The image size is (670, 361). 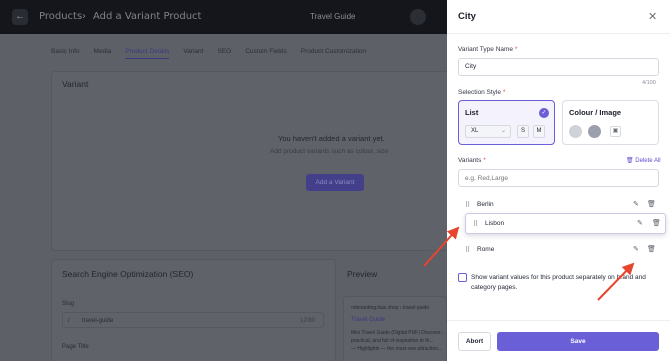 What do you see at coordinates (20, 17) in the screenshot?
I see `back-arrow-icon: ←` at bounding box center [20, 17].